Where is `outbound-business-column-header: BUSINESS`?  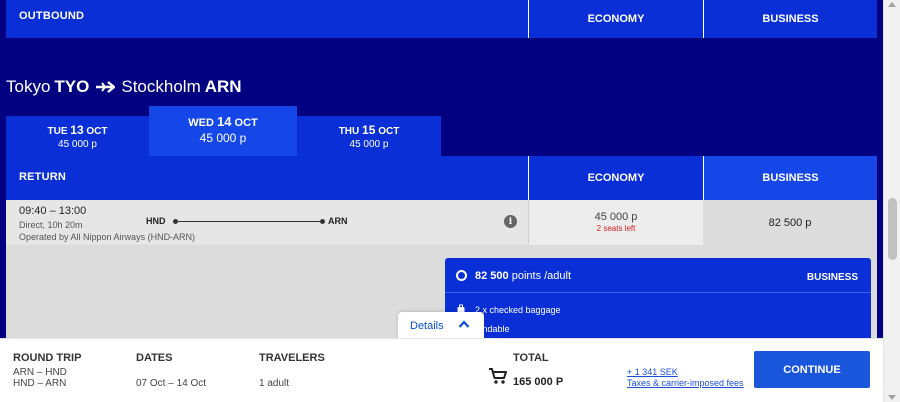
outbound-business-column-header: BUSINESS is located at coordinates (790, 19).